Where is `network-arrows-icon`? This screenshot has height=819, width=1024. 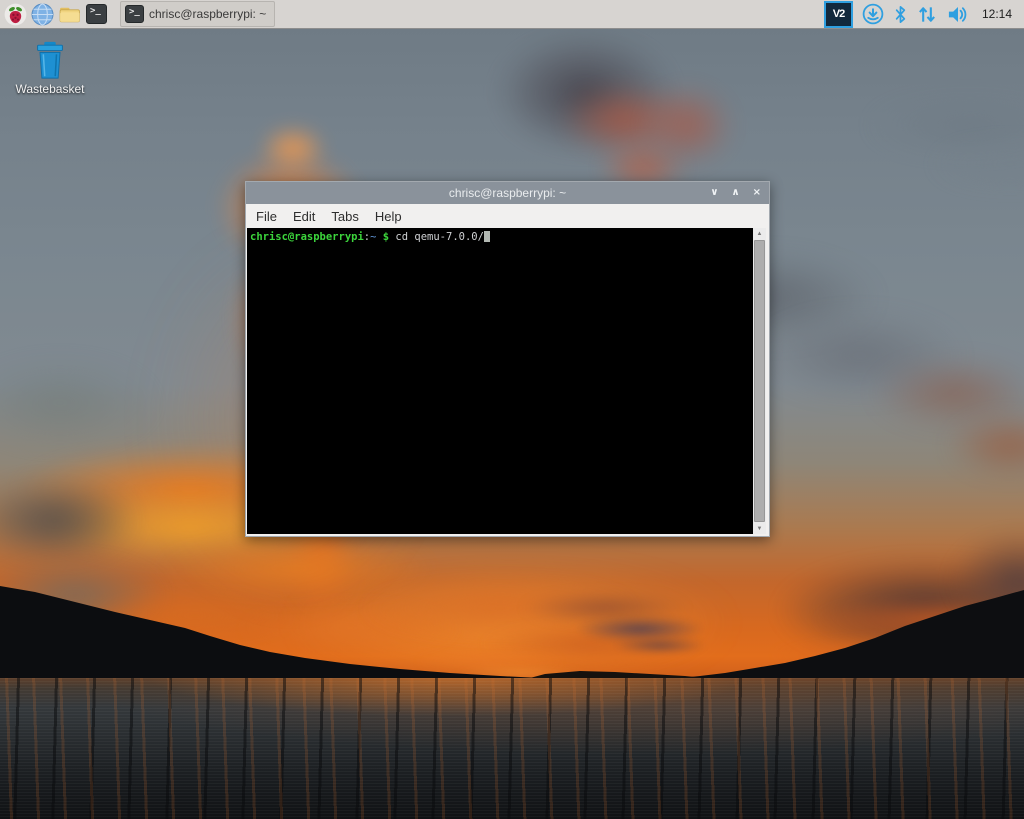
network-arrows-icon is located at coordinates (927, 14).